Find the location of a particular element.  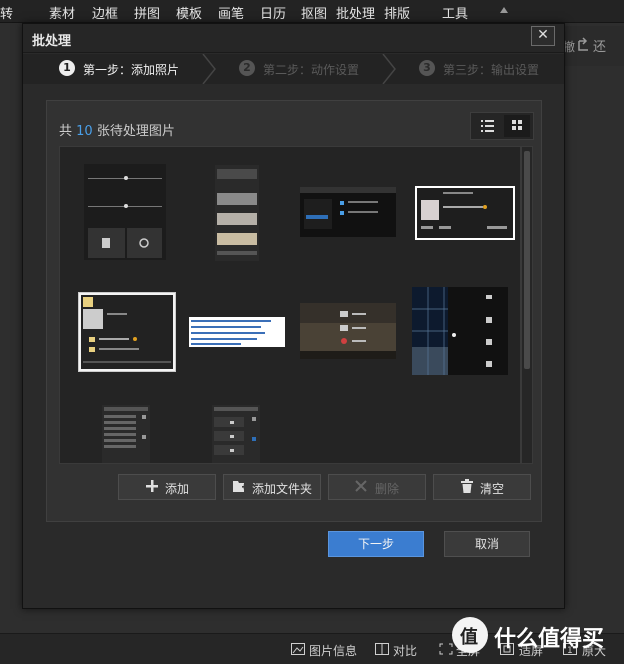

menu-item-zhuan: 转 is located at coordinates (6, 12).